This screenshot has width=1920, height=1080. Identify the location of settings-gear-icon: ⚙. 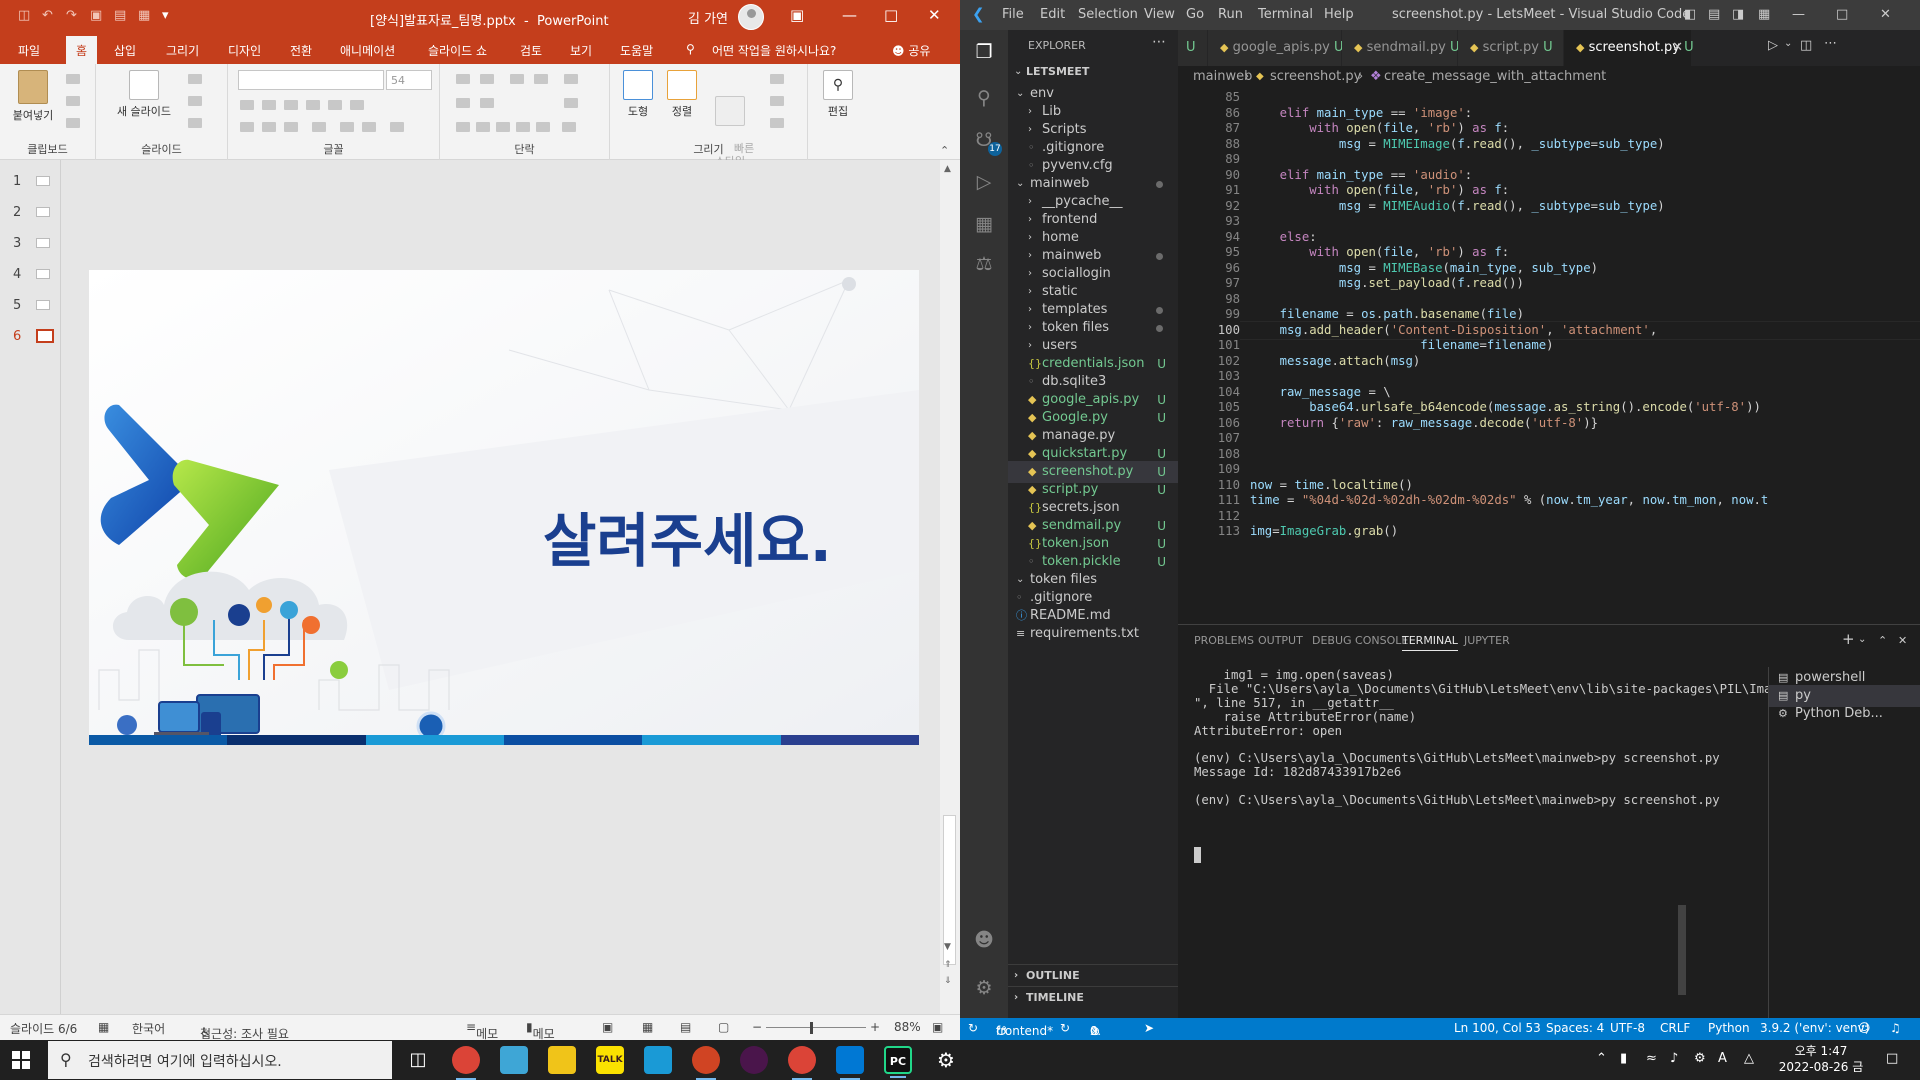
(984, 988).